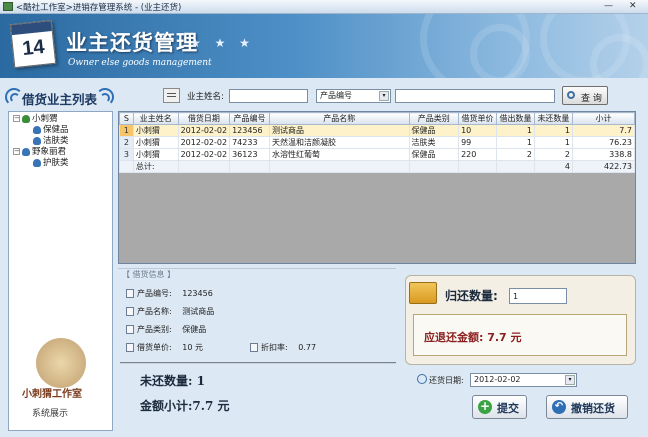 Image resolution: width=648 pixels, height=437 pixels. What do you see at coordinates (35, 119) in the screenshot?
I see `tree-node-owner: − 小刺猬` at bounding box center [35, 119].